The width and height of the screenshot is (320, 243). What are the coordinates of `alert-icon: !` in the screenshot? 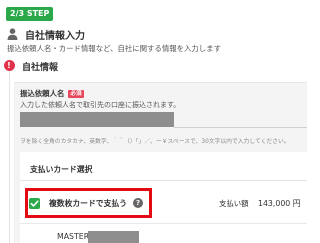 It's located at (9, 65).